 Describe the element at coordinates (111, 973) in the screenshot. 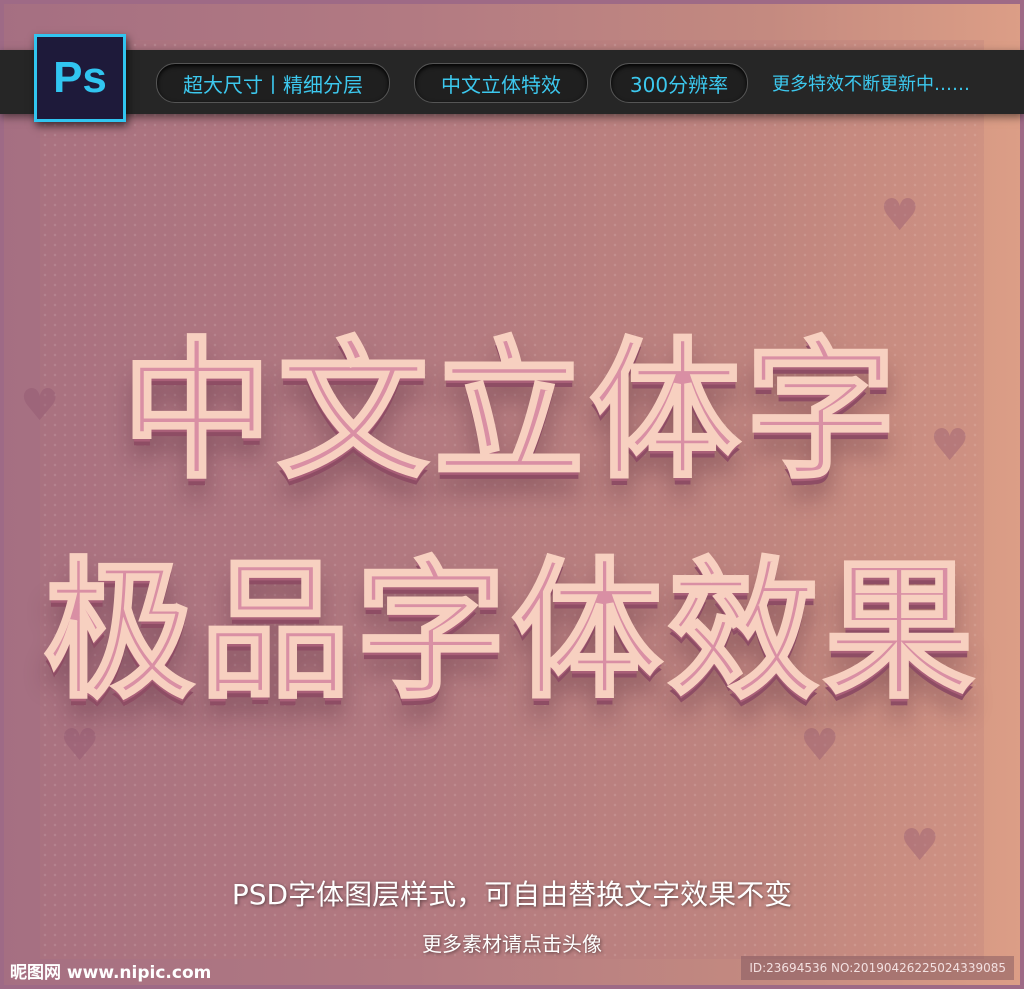

I see `watermark-logo: 昵图网 www.nipic.com` at that location.